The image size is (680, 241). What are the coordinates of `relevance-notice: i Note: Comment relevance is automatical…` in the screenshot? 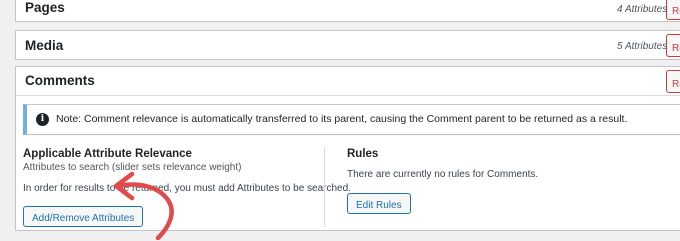 It's located at (351, 119).